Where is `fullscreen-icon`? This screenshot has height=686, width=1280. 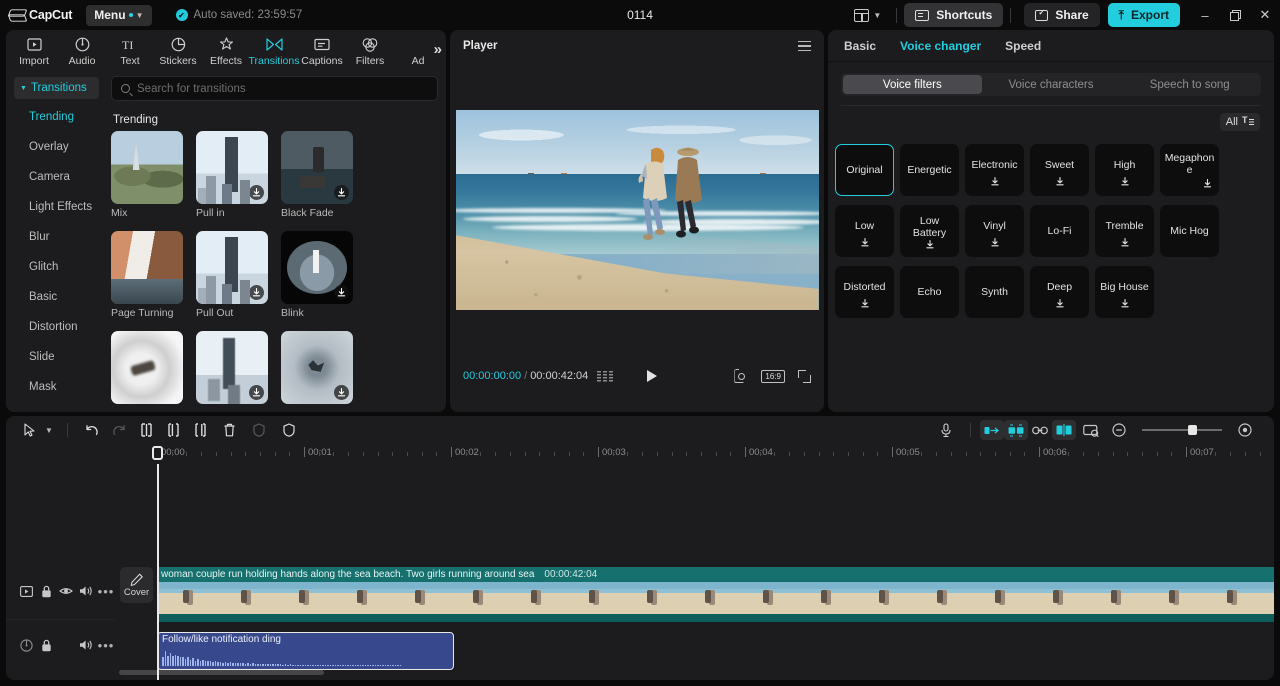
fullscreen-icon is located at coordinates (804, 376).